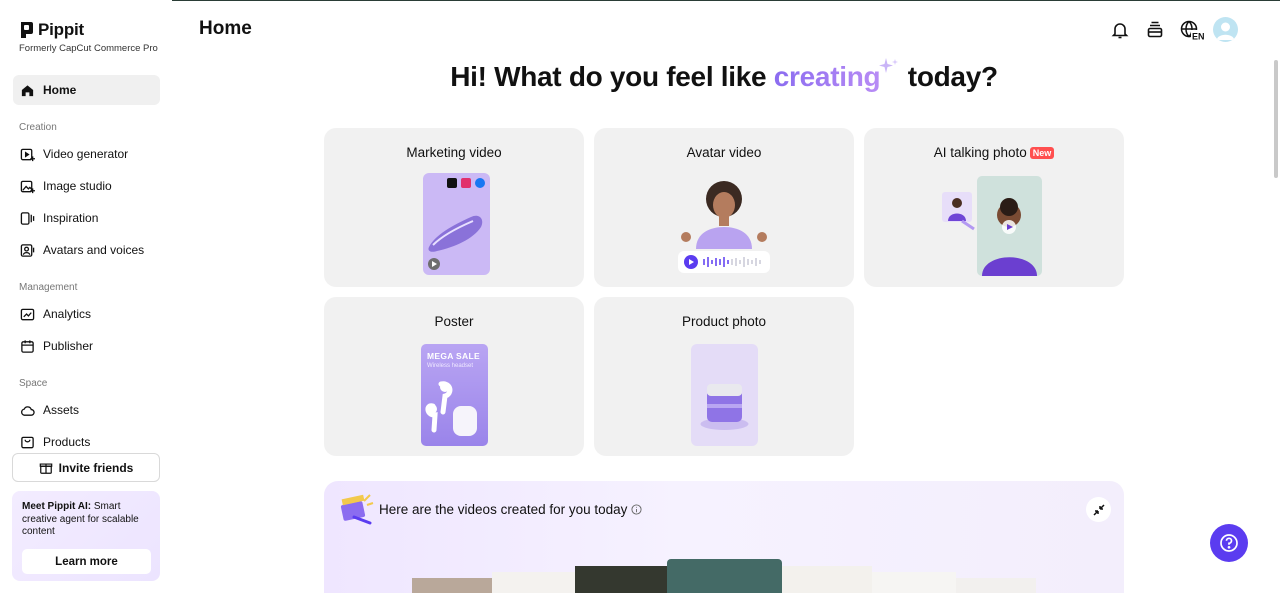 The height and width of the screenshot is (593, 1280). I want to click on calendar-icon, so click(27, 346).